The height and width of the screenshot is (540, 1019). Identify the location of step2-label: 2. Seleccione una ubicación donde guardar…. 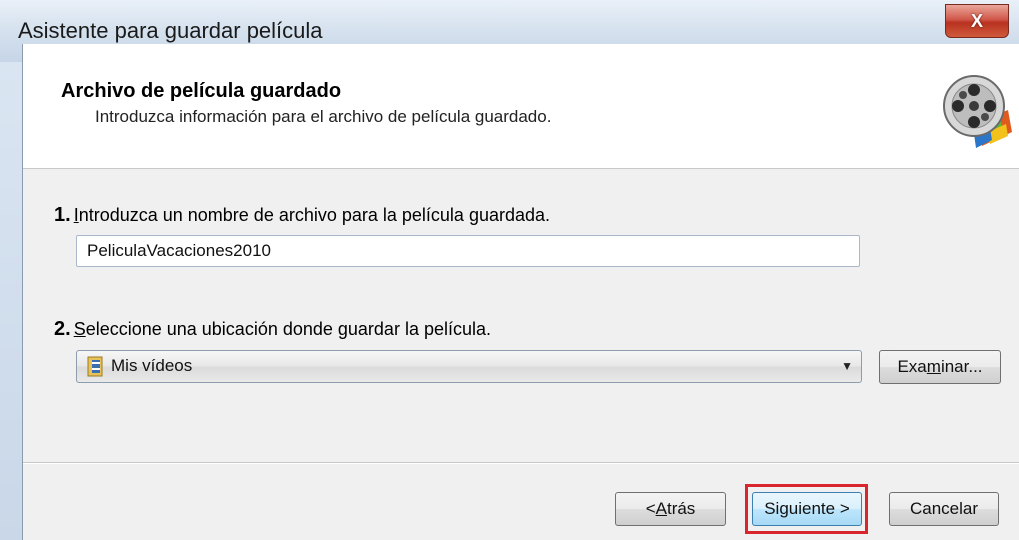
(272, 329).